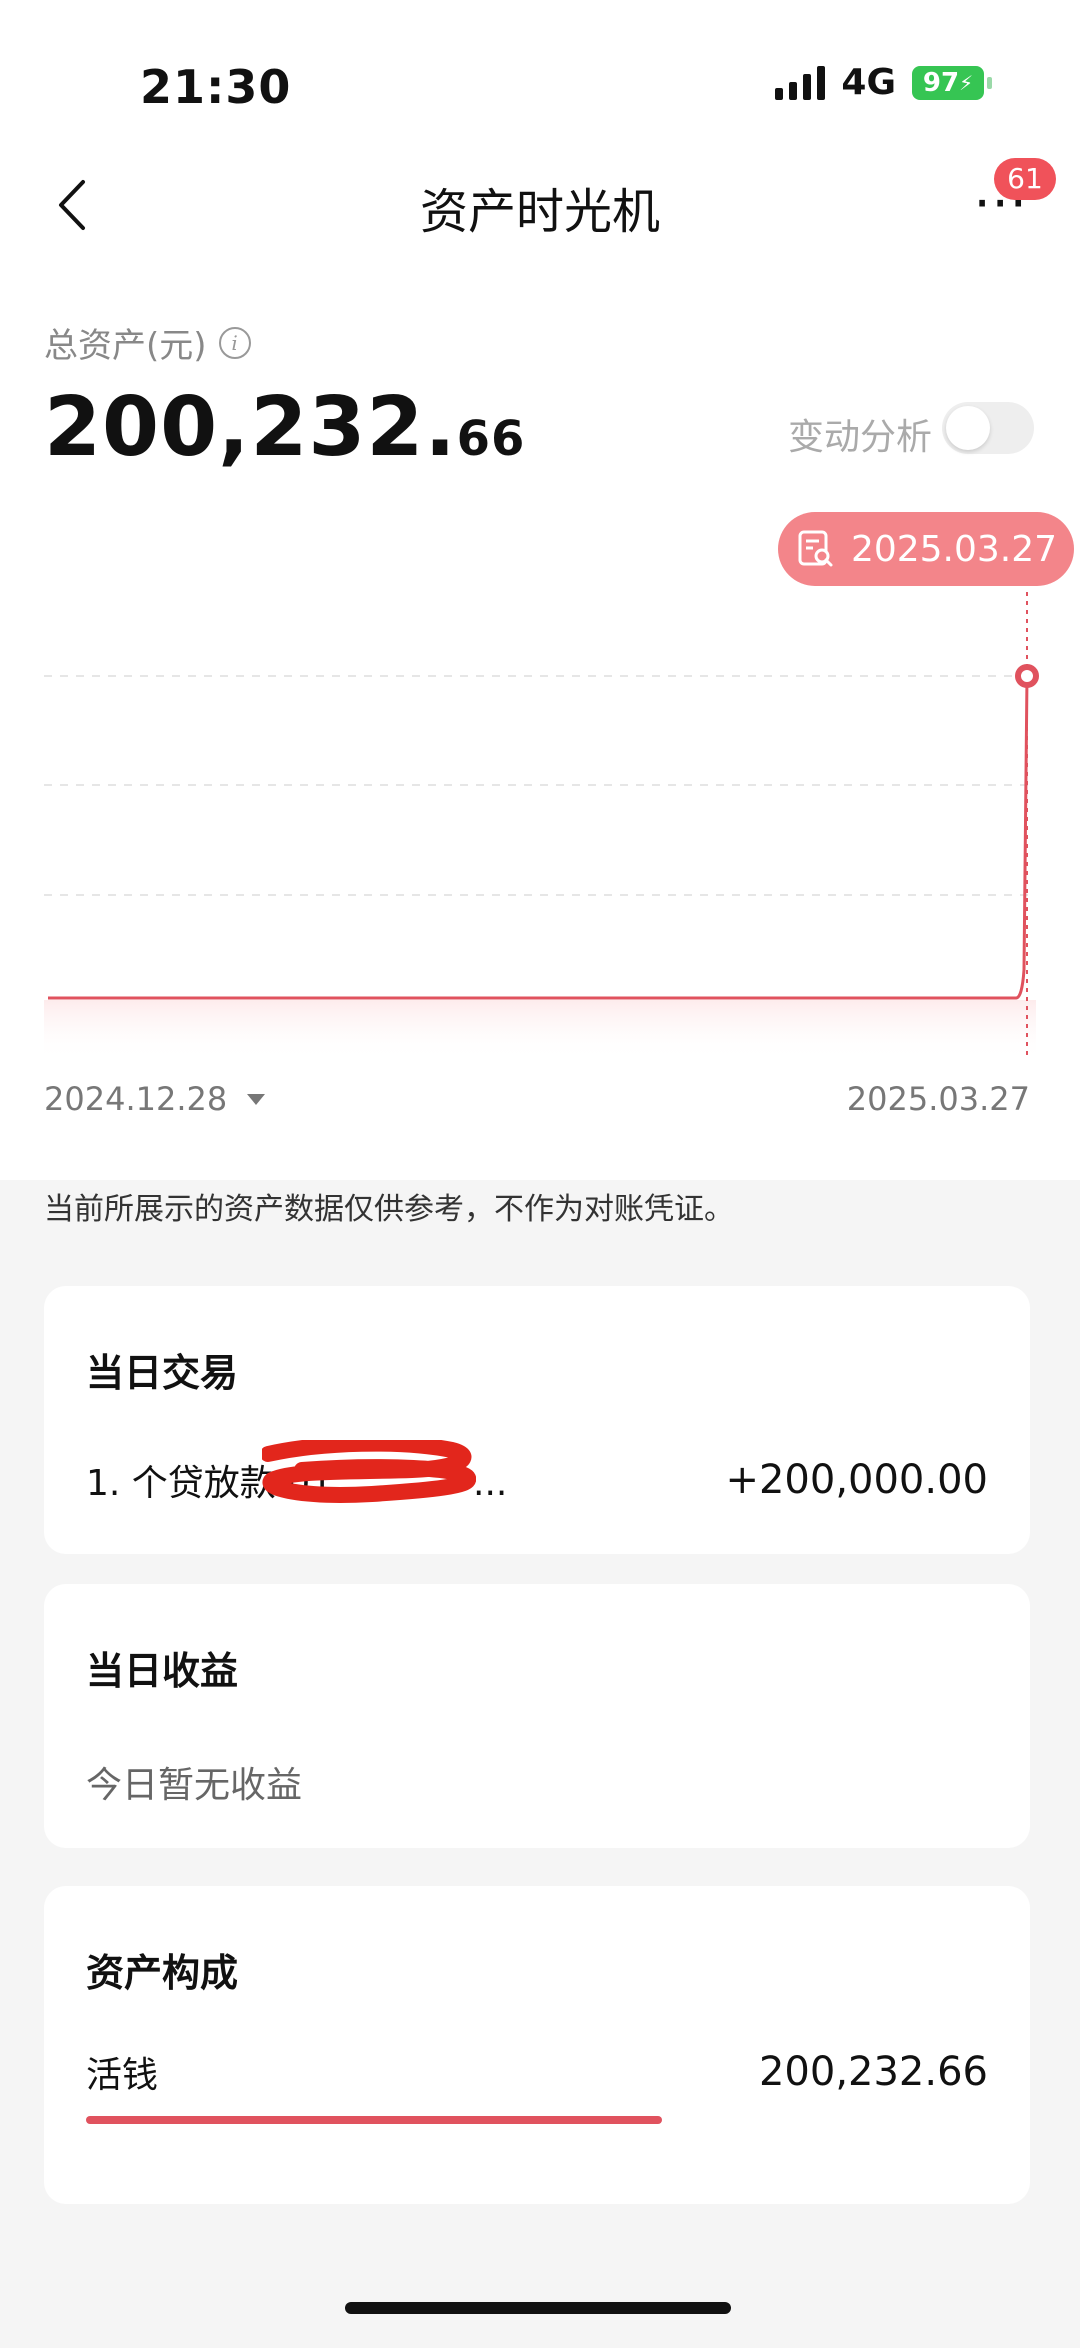  I want to click on start-date-selector: 2024.12.28, so click(155, 1099).